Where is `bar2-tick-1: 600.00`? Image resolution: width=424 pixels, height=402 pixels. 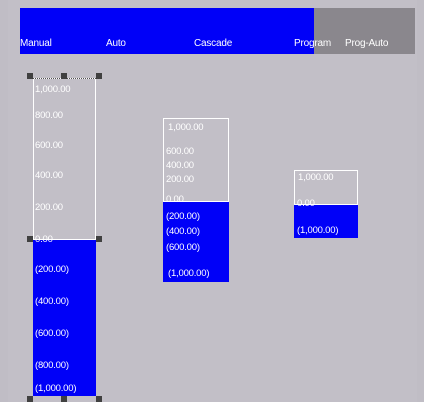 bar2-tick-1: 600.00 is located at coordinates (180, 151).